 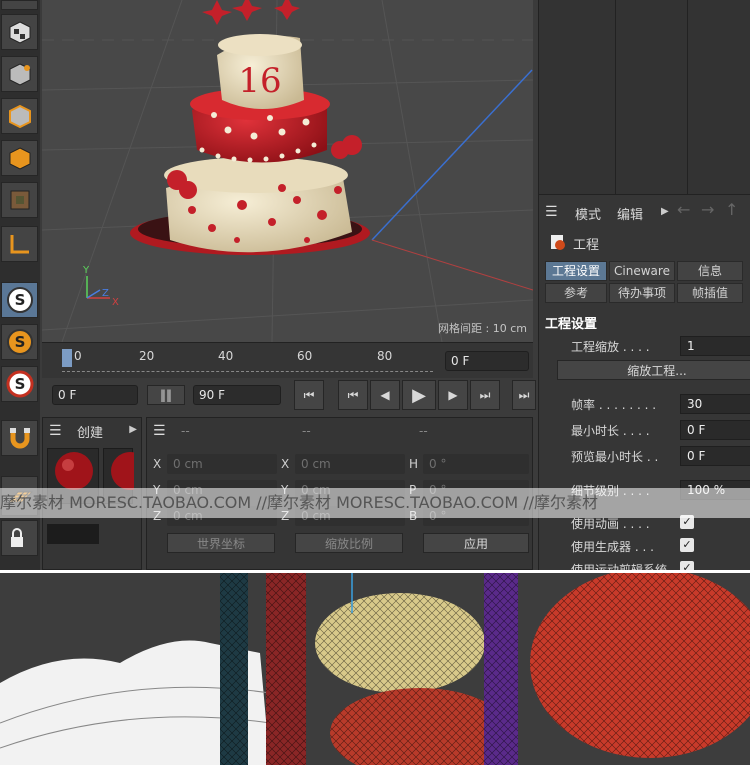 I want to click on world-coords-dropdown: 世界坐标, so click(x=221, y=543).